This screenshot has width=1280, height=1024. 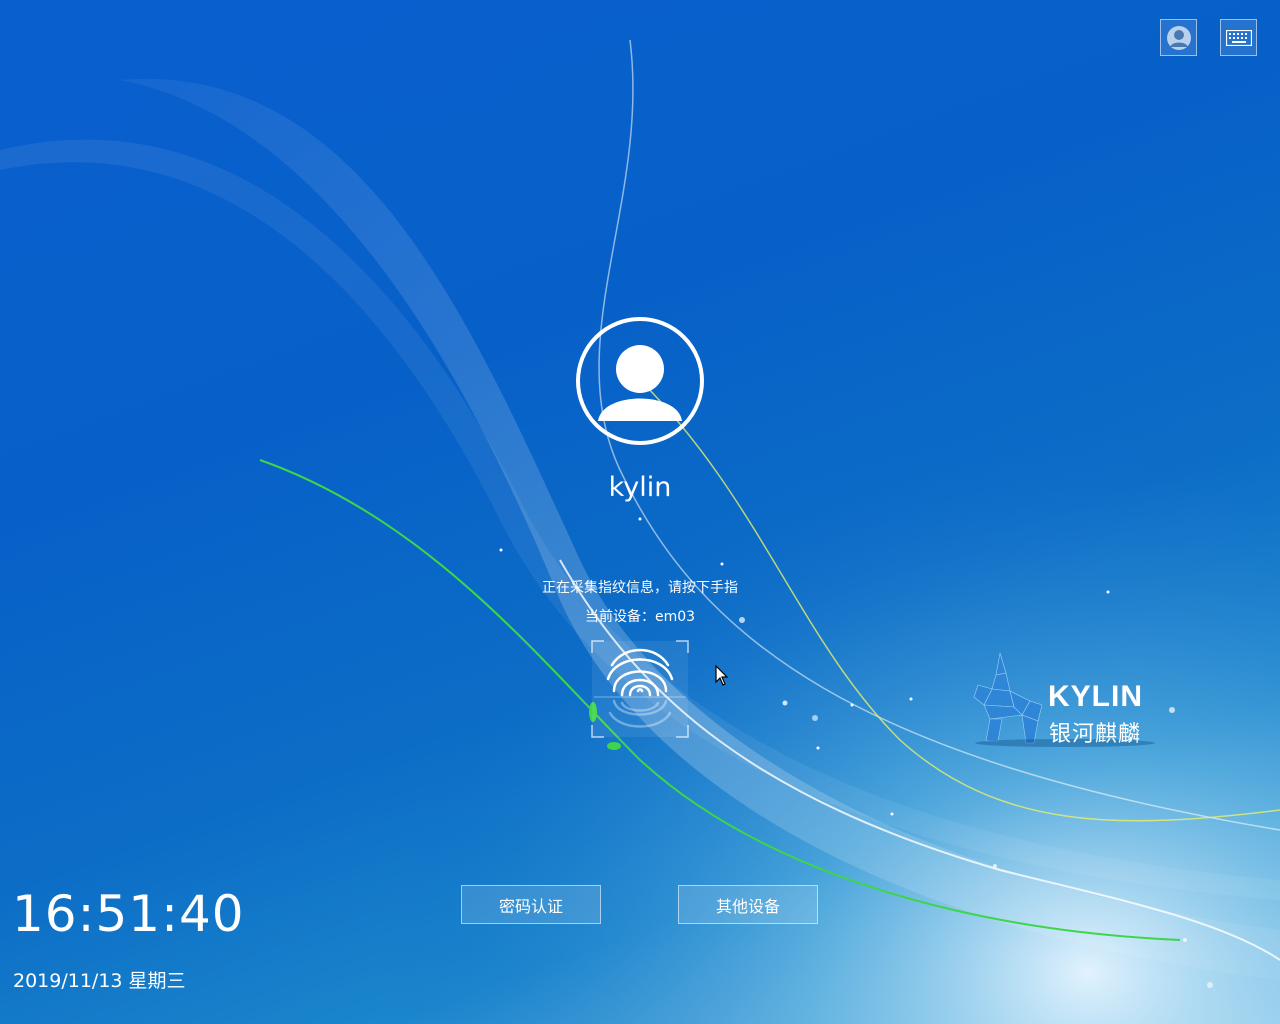 What do you see at coordinates (640, 588) in the screenshot?
I see `fingerprint-status-message: 正在采集指纹信息，请按下手指` at bounding box center [640, 588].